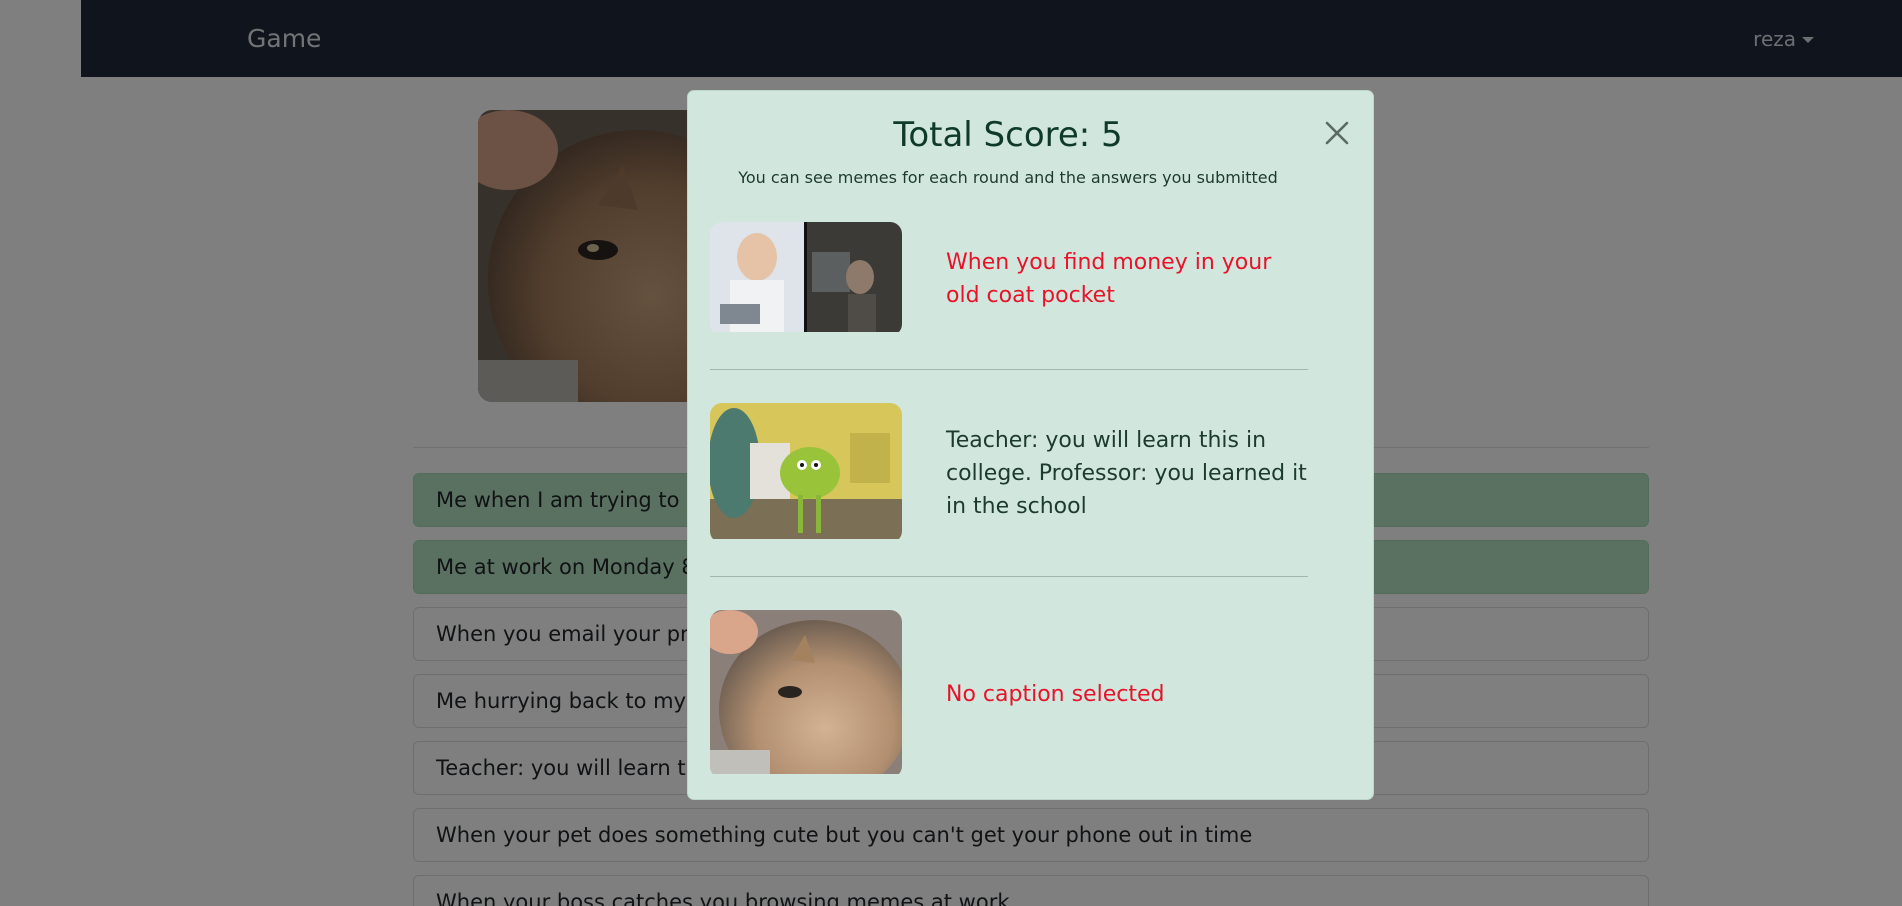 The height and width of the screenshot is (906, 1902). What do you see at coordinates (806, 473) in the screenshot?
I see `mike-wazowski-meme-image` at bounding box center [806, 473].